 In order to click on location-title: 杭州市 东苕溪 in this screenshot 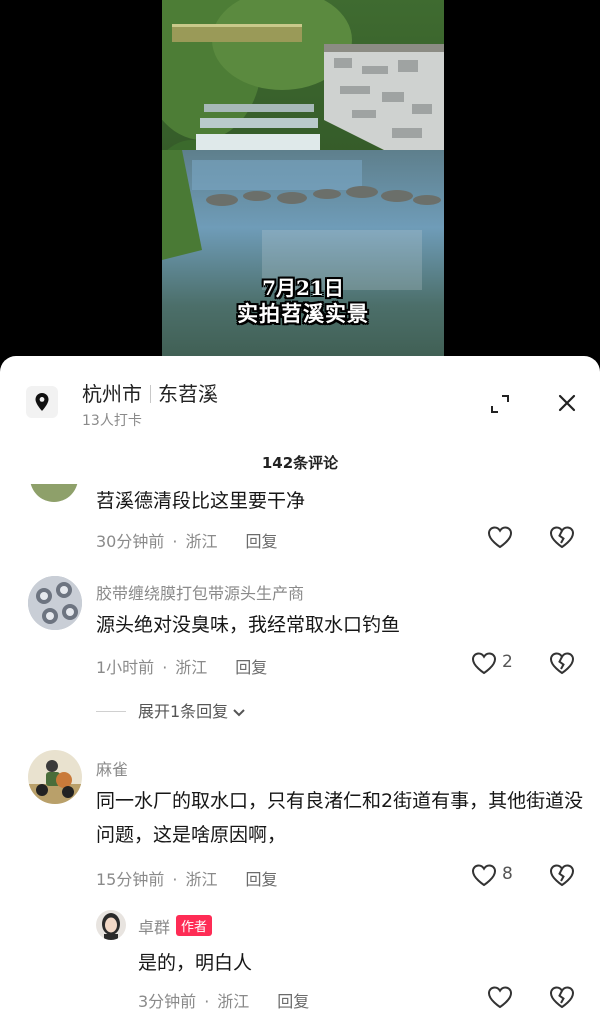, I will do `click(150, 392)`.